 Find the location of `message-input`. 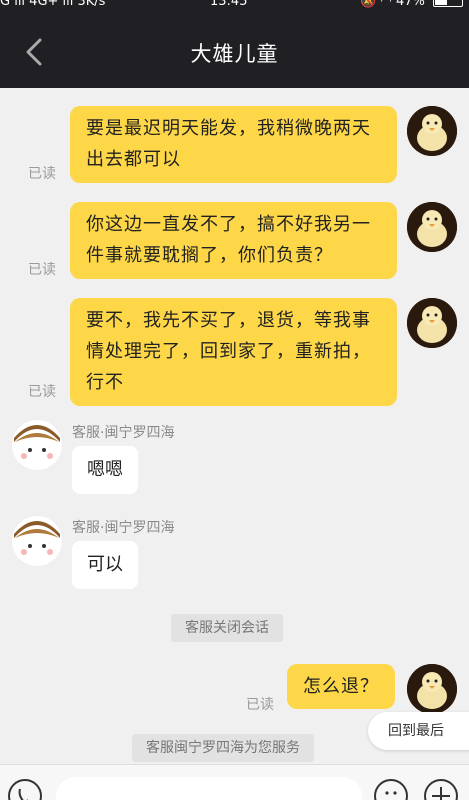

message-input is located at coordinates (209, 788).